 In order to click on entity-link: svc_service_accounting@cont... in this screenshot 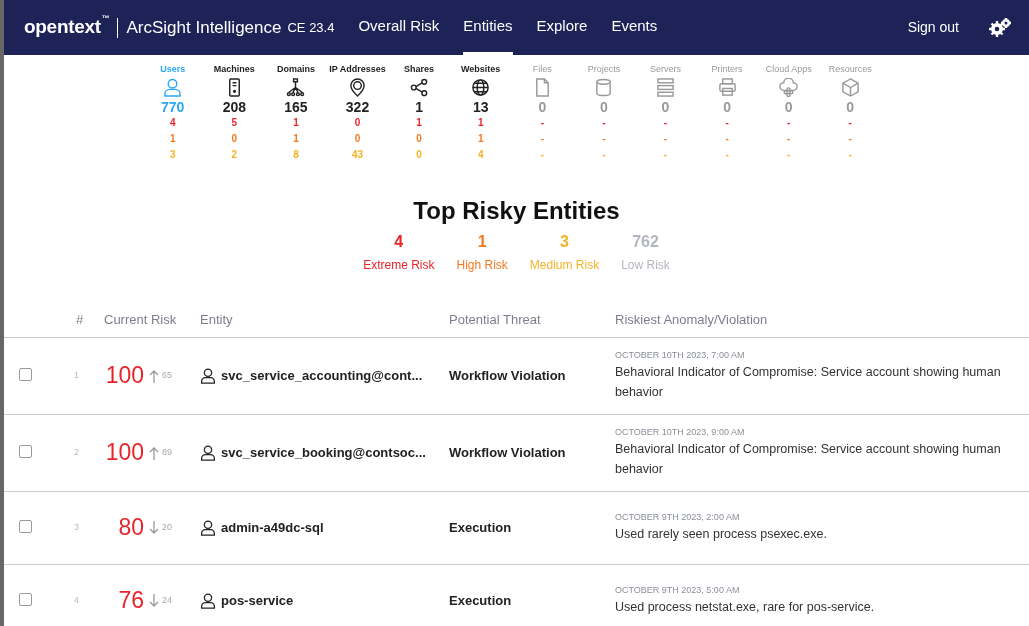, I will do `click(322, 375)`.